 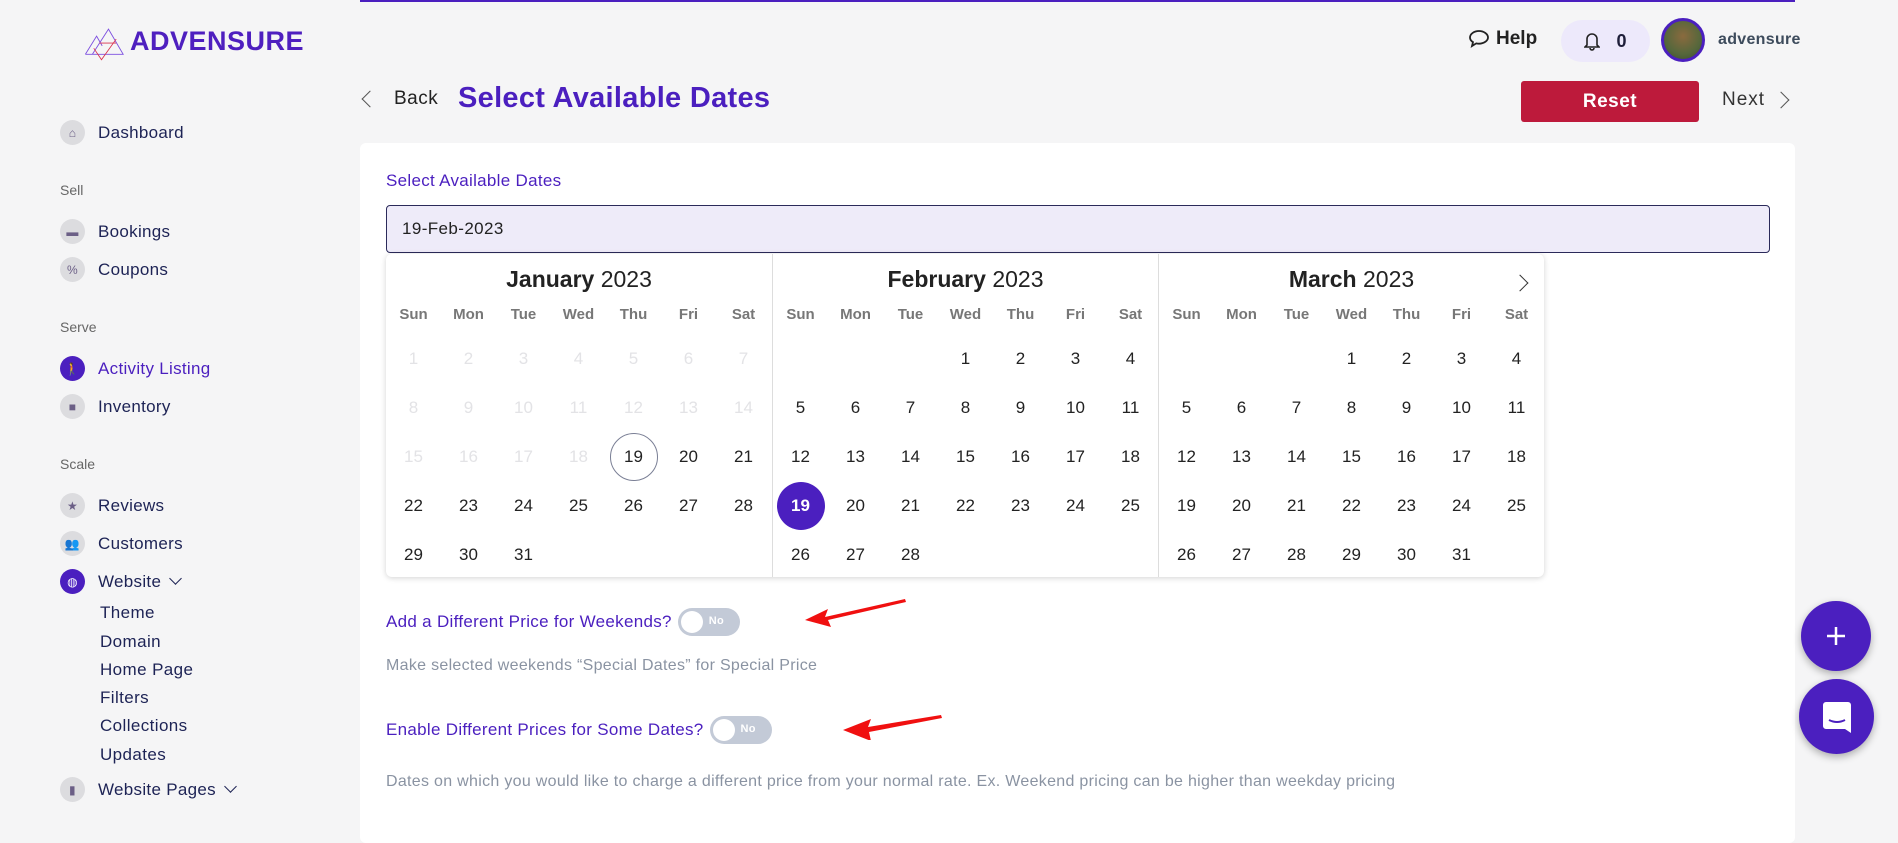 What do you see at coordinates (399, 99) in the screenshot?
I see `back-button: Back` at bounding box center [399, 99].